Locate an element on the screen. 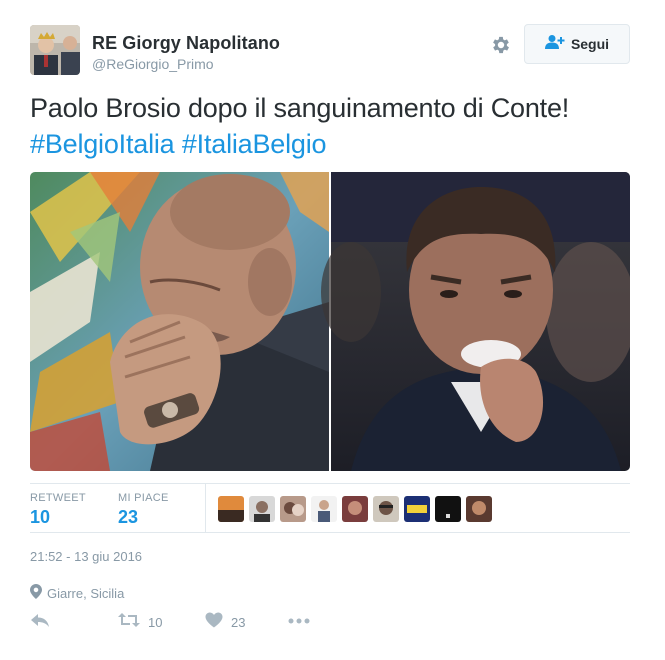 The width and height of the screenshot is (665, 660). like-button: 23 is located at coordinates (225, 622).